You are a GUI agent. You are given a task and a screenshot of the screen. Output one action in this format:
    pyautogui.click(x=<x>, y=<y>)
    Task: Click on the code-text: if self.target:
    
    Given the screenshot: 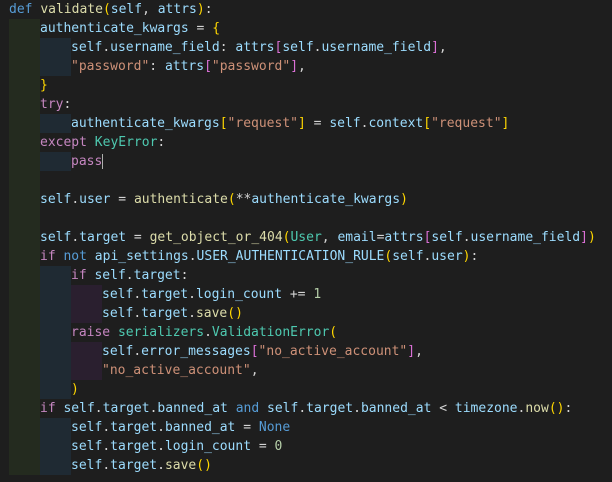 What is the action you would take?
    pyautogui.click(x=129, y=275)
    